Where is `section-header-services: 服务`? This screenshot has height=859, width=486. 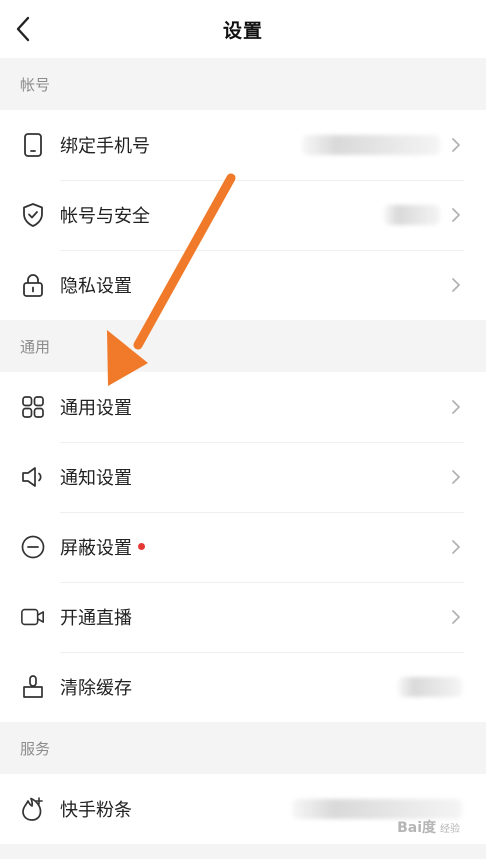 section-header-services: 服务 is located at coordinates (243, 748).